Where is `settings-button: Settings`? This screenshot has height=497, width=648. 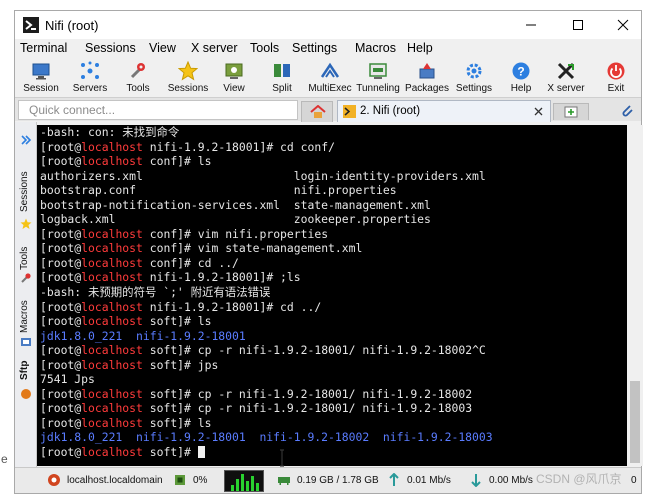 settings-button: Settings is located at coordinates (474, 78).